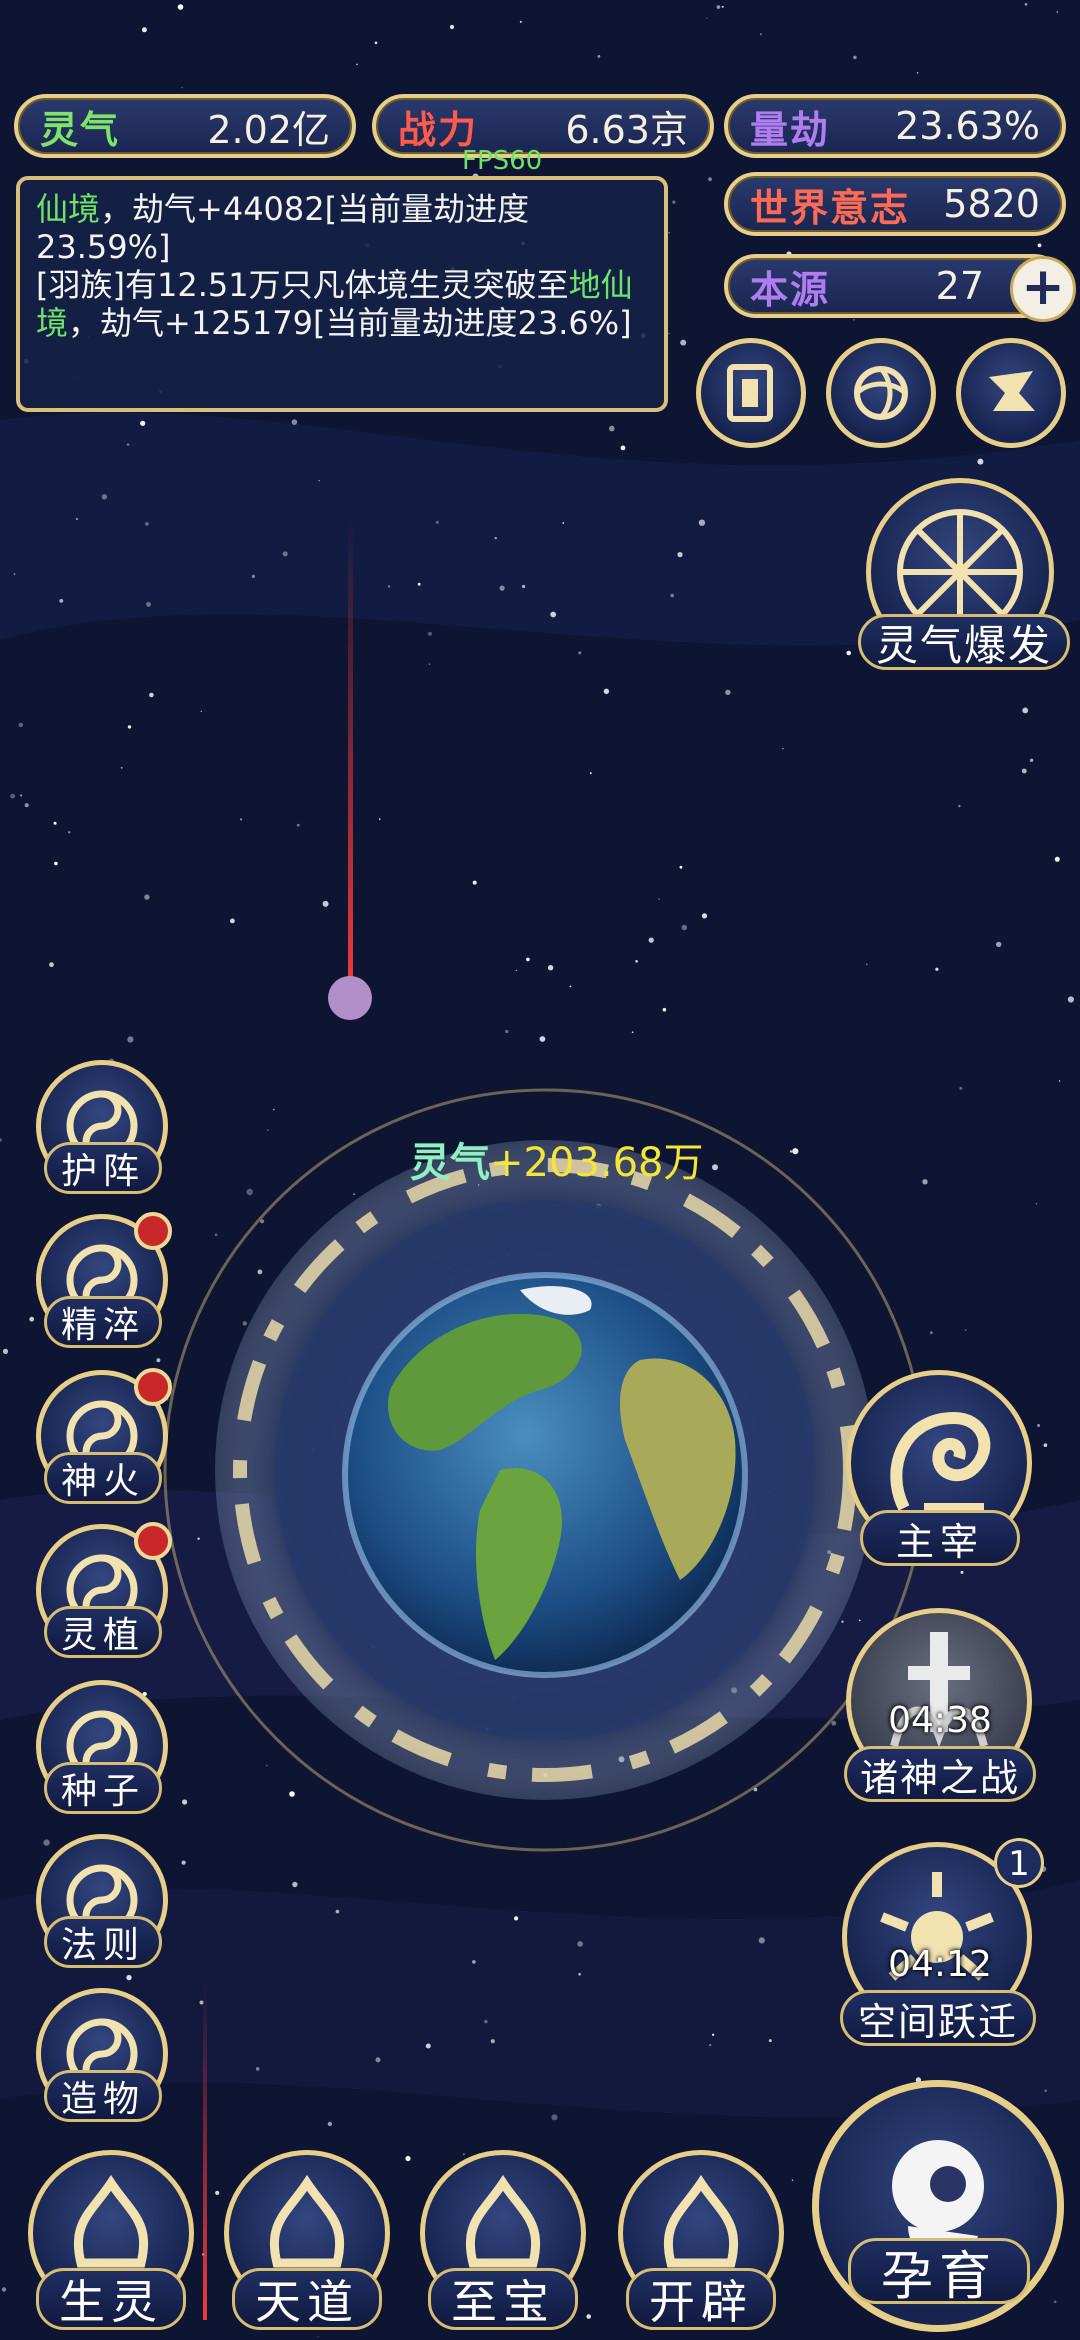 The width and height of the screenshot is (1080, 2340). Describe the element at coordinates (940, 1964) in the screenshot. I see `kongjian-timer: 04:12` at that location.